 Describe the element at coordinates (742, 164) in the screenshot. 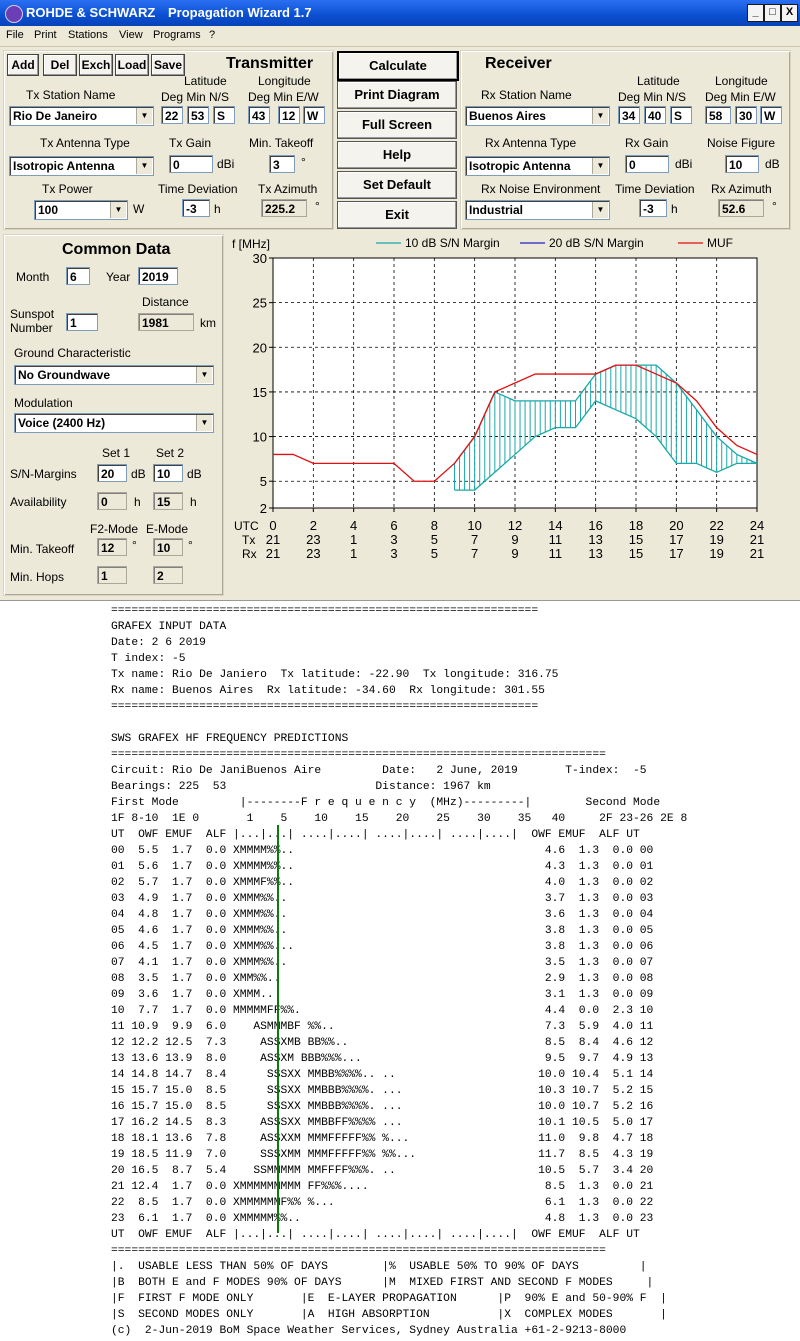

I see `rx-noise-input: 10` at that location.